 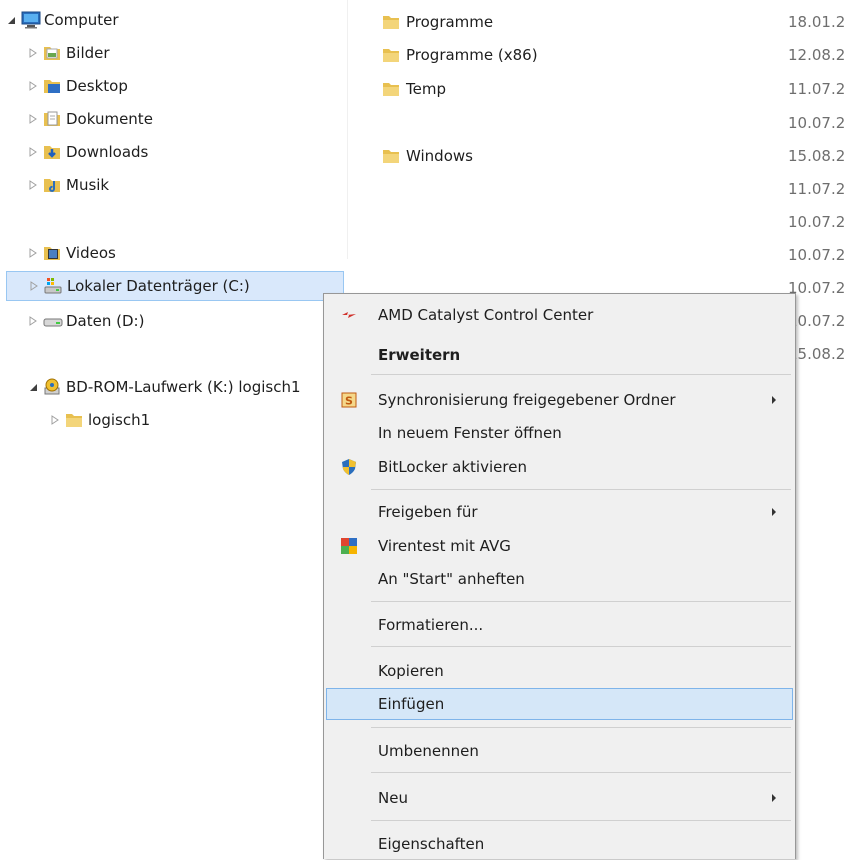 What do you see at coordinates (411, 671) in the screenshot?
I see `menu-item-label: Kopieren` at bounding box center [411, 671].